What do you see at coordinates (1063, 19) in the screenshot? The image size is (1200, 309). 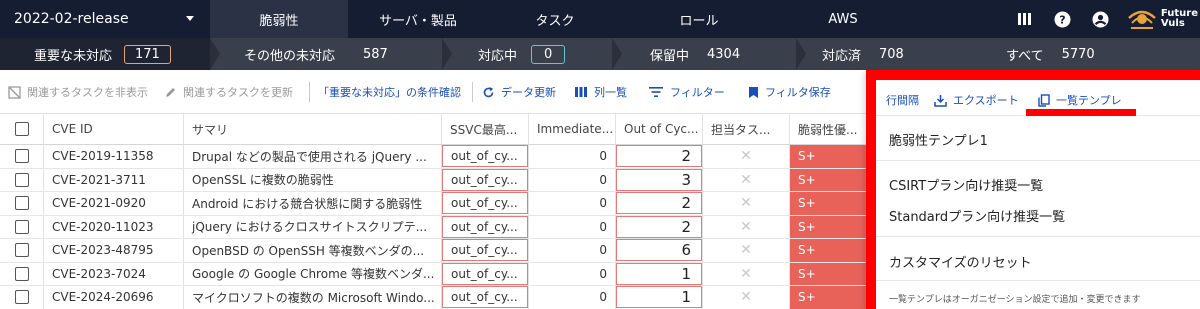 I see `help-icon: ?` at bounding box center [1063, 19].